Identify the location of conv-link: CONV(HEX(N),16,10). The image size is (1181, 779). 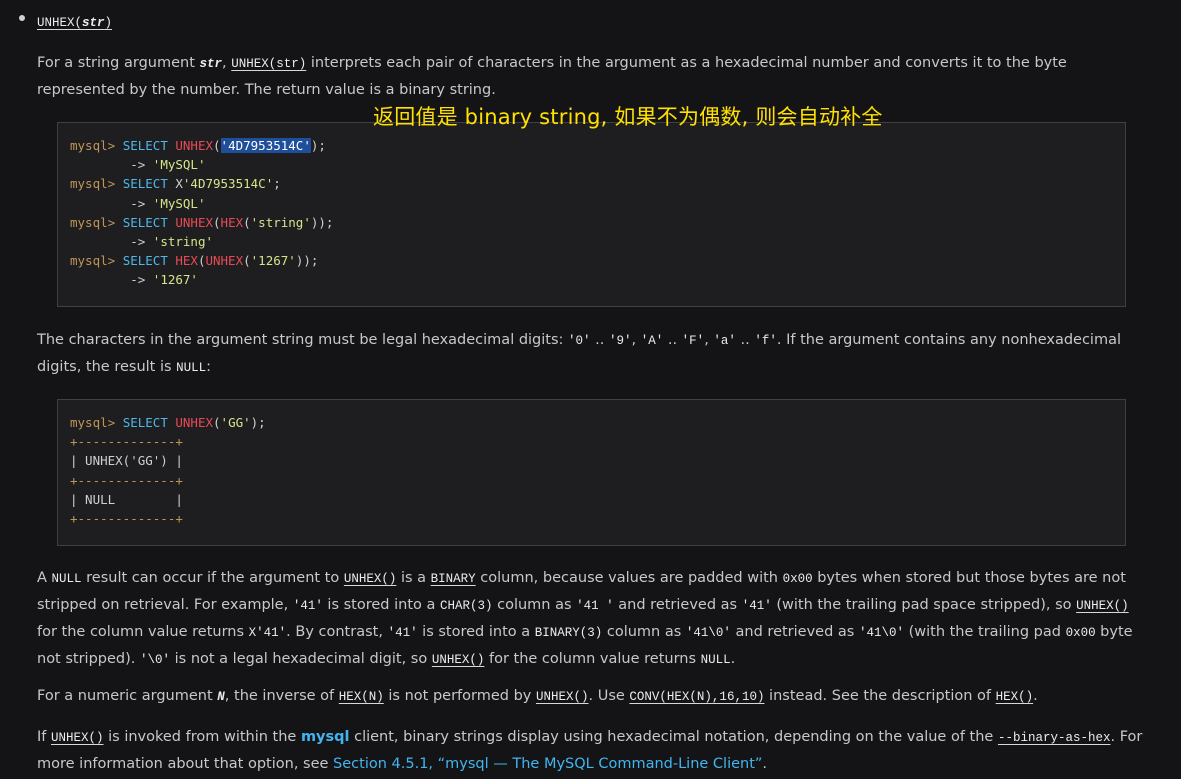
(696, 697).